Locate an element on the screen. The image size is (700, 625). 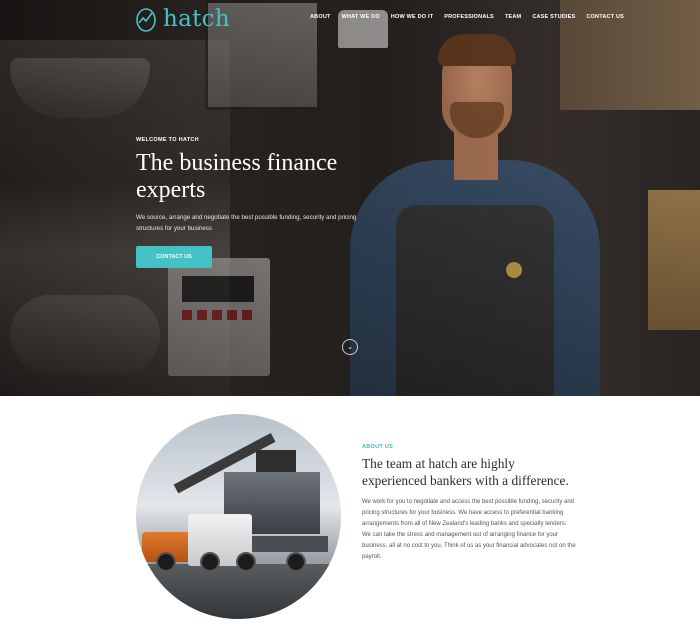
hero-headline-line2: experts is located at coordinates (171, 190).